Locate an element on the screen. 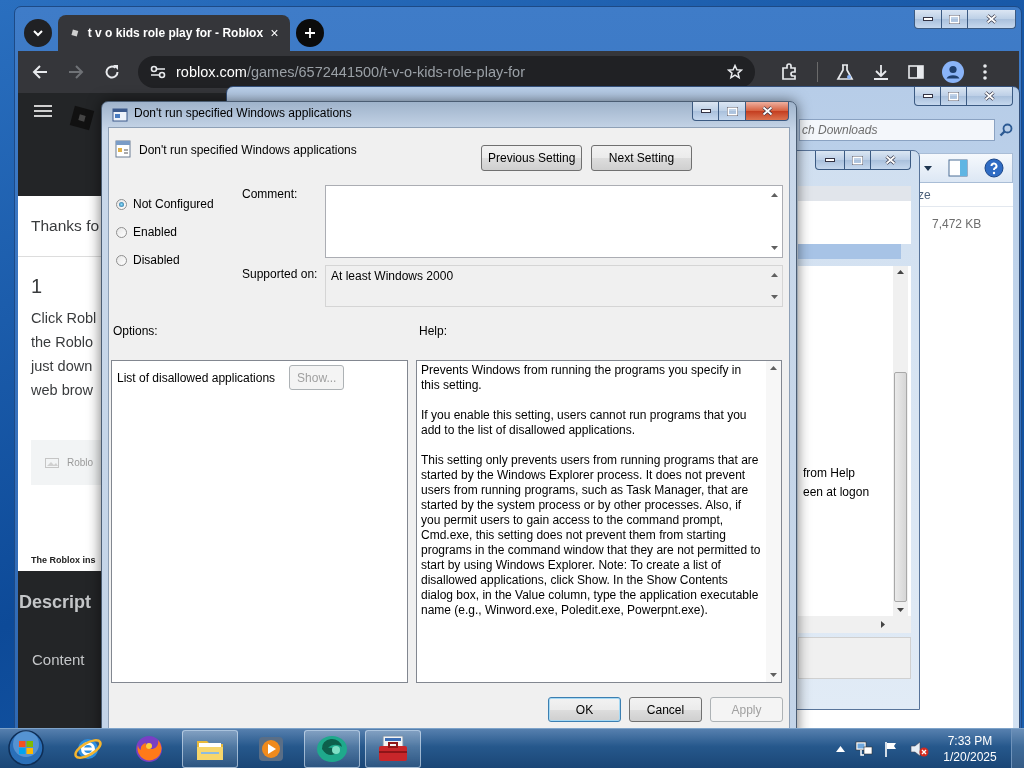 Image resolution: width=1024 pixels, height=768 pixels. toolbox-icon is located at coordinates (393, 748).